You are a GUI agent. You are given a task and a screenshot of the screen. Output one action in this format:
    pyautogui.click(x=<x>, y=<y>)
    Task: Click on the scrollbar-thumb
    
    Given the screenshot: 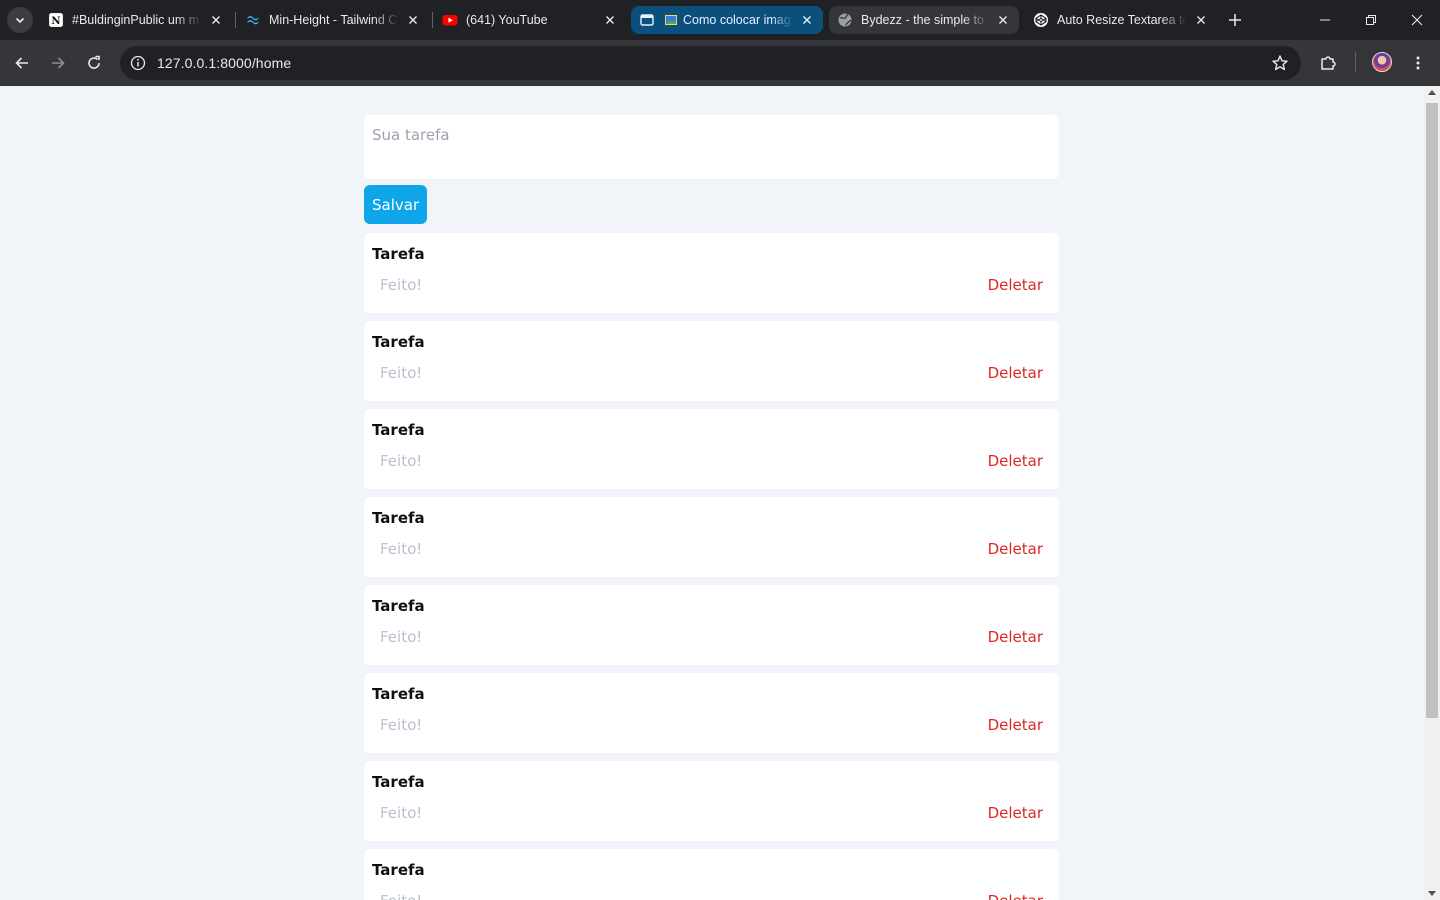 What is the action you would take?
    pyautogui.click(x=1432, y=410)
    